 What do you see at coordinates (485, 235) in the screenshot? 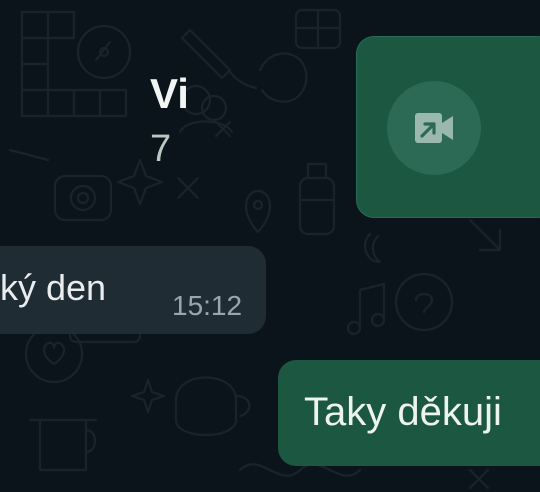
I see `arrow-doodle-icon` at bounding box center [485, 235].